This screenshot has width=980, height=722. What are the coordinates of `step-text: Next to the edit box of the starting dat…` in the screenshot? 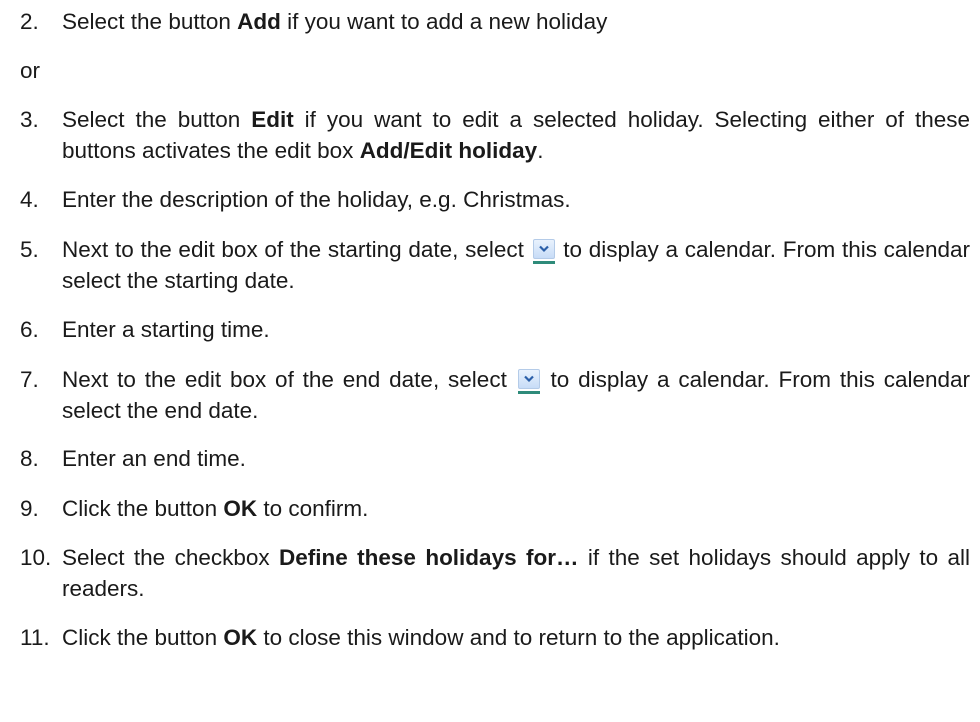 It's located at (516, 265).